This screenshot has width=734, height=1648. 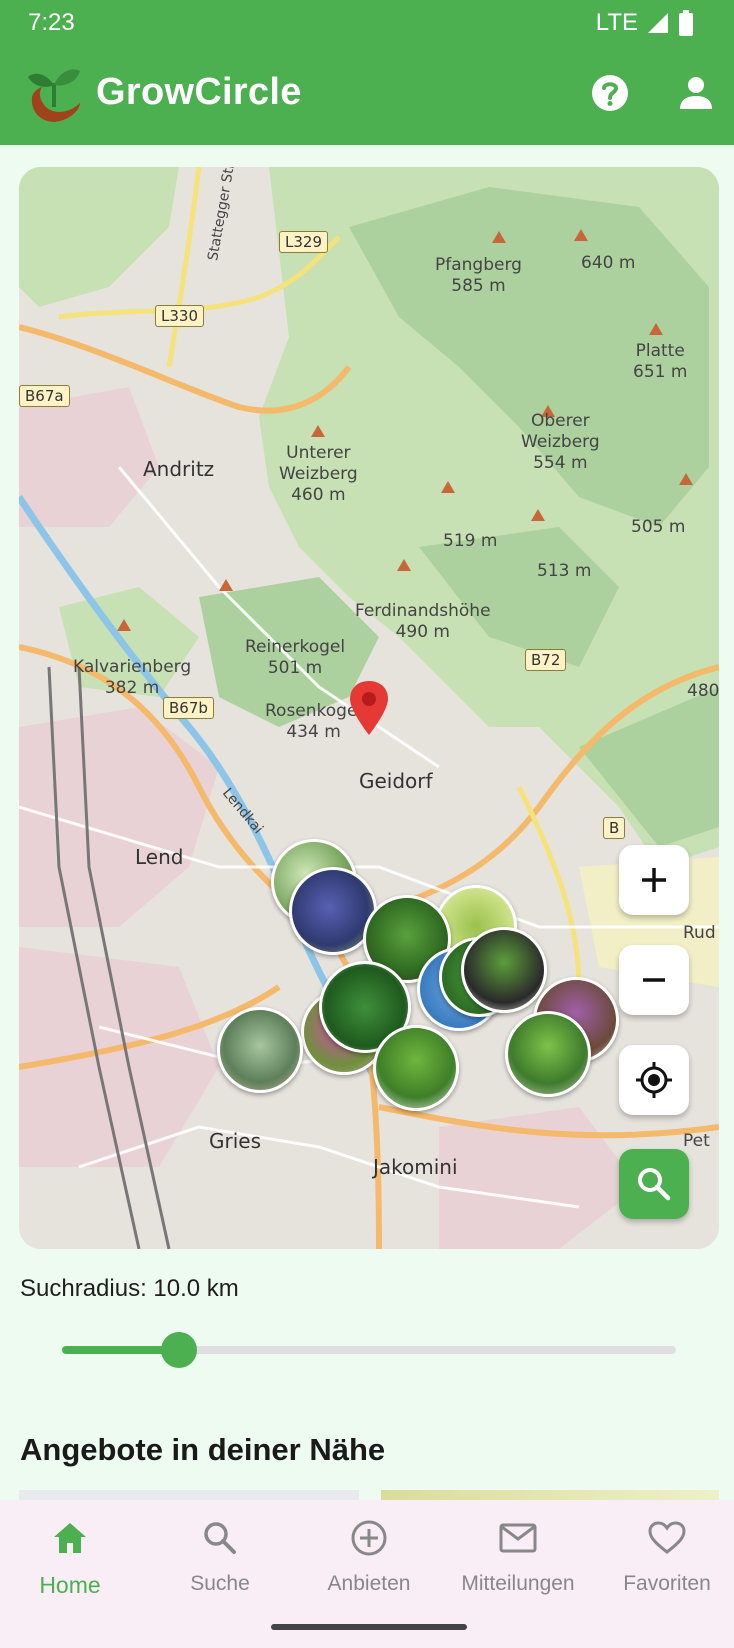 What do you see at coordinates (318, 474) in the screenshot?
I see `map-label-unterer-weizberg: Unterer Weizberg 460 m` at bounding box center [318, 474].